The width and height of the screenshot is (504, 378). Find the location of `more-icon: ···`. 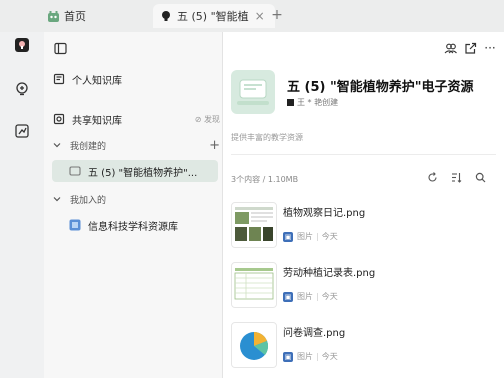

more-icon: ··· is located at coordinates (490, 48).